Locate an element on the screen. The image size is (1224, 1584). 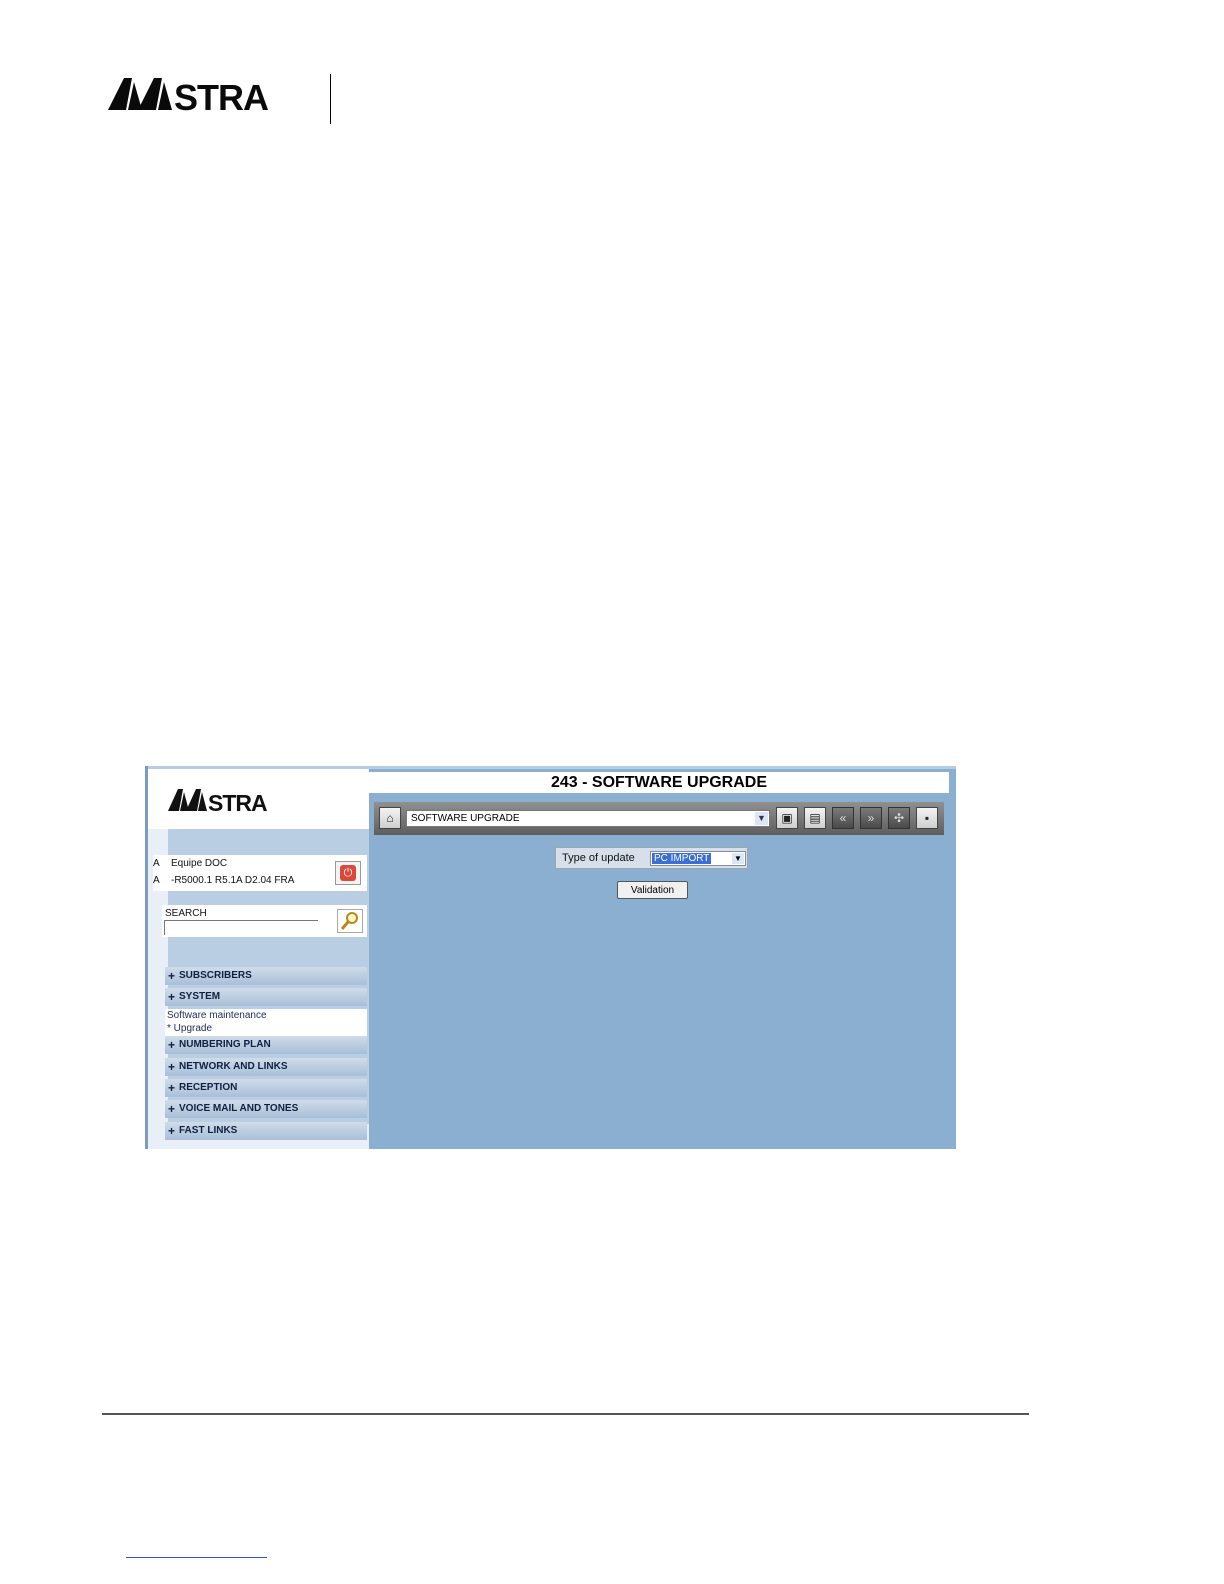
folder-icon: ▤ is located at coordinates (815, 818).